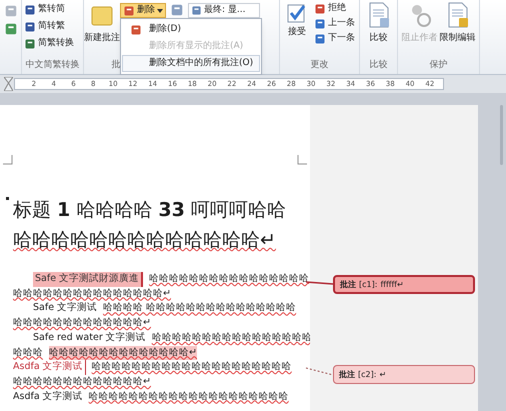 The image size is (506, 411). What do you see at coordinates (144, 240) in the screenshot?
I see `heading-text: 哈哈哈哈哈哈哈哈哈哈哈哈哈↵` at bounding box center [144, 240].